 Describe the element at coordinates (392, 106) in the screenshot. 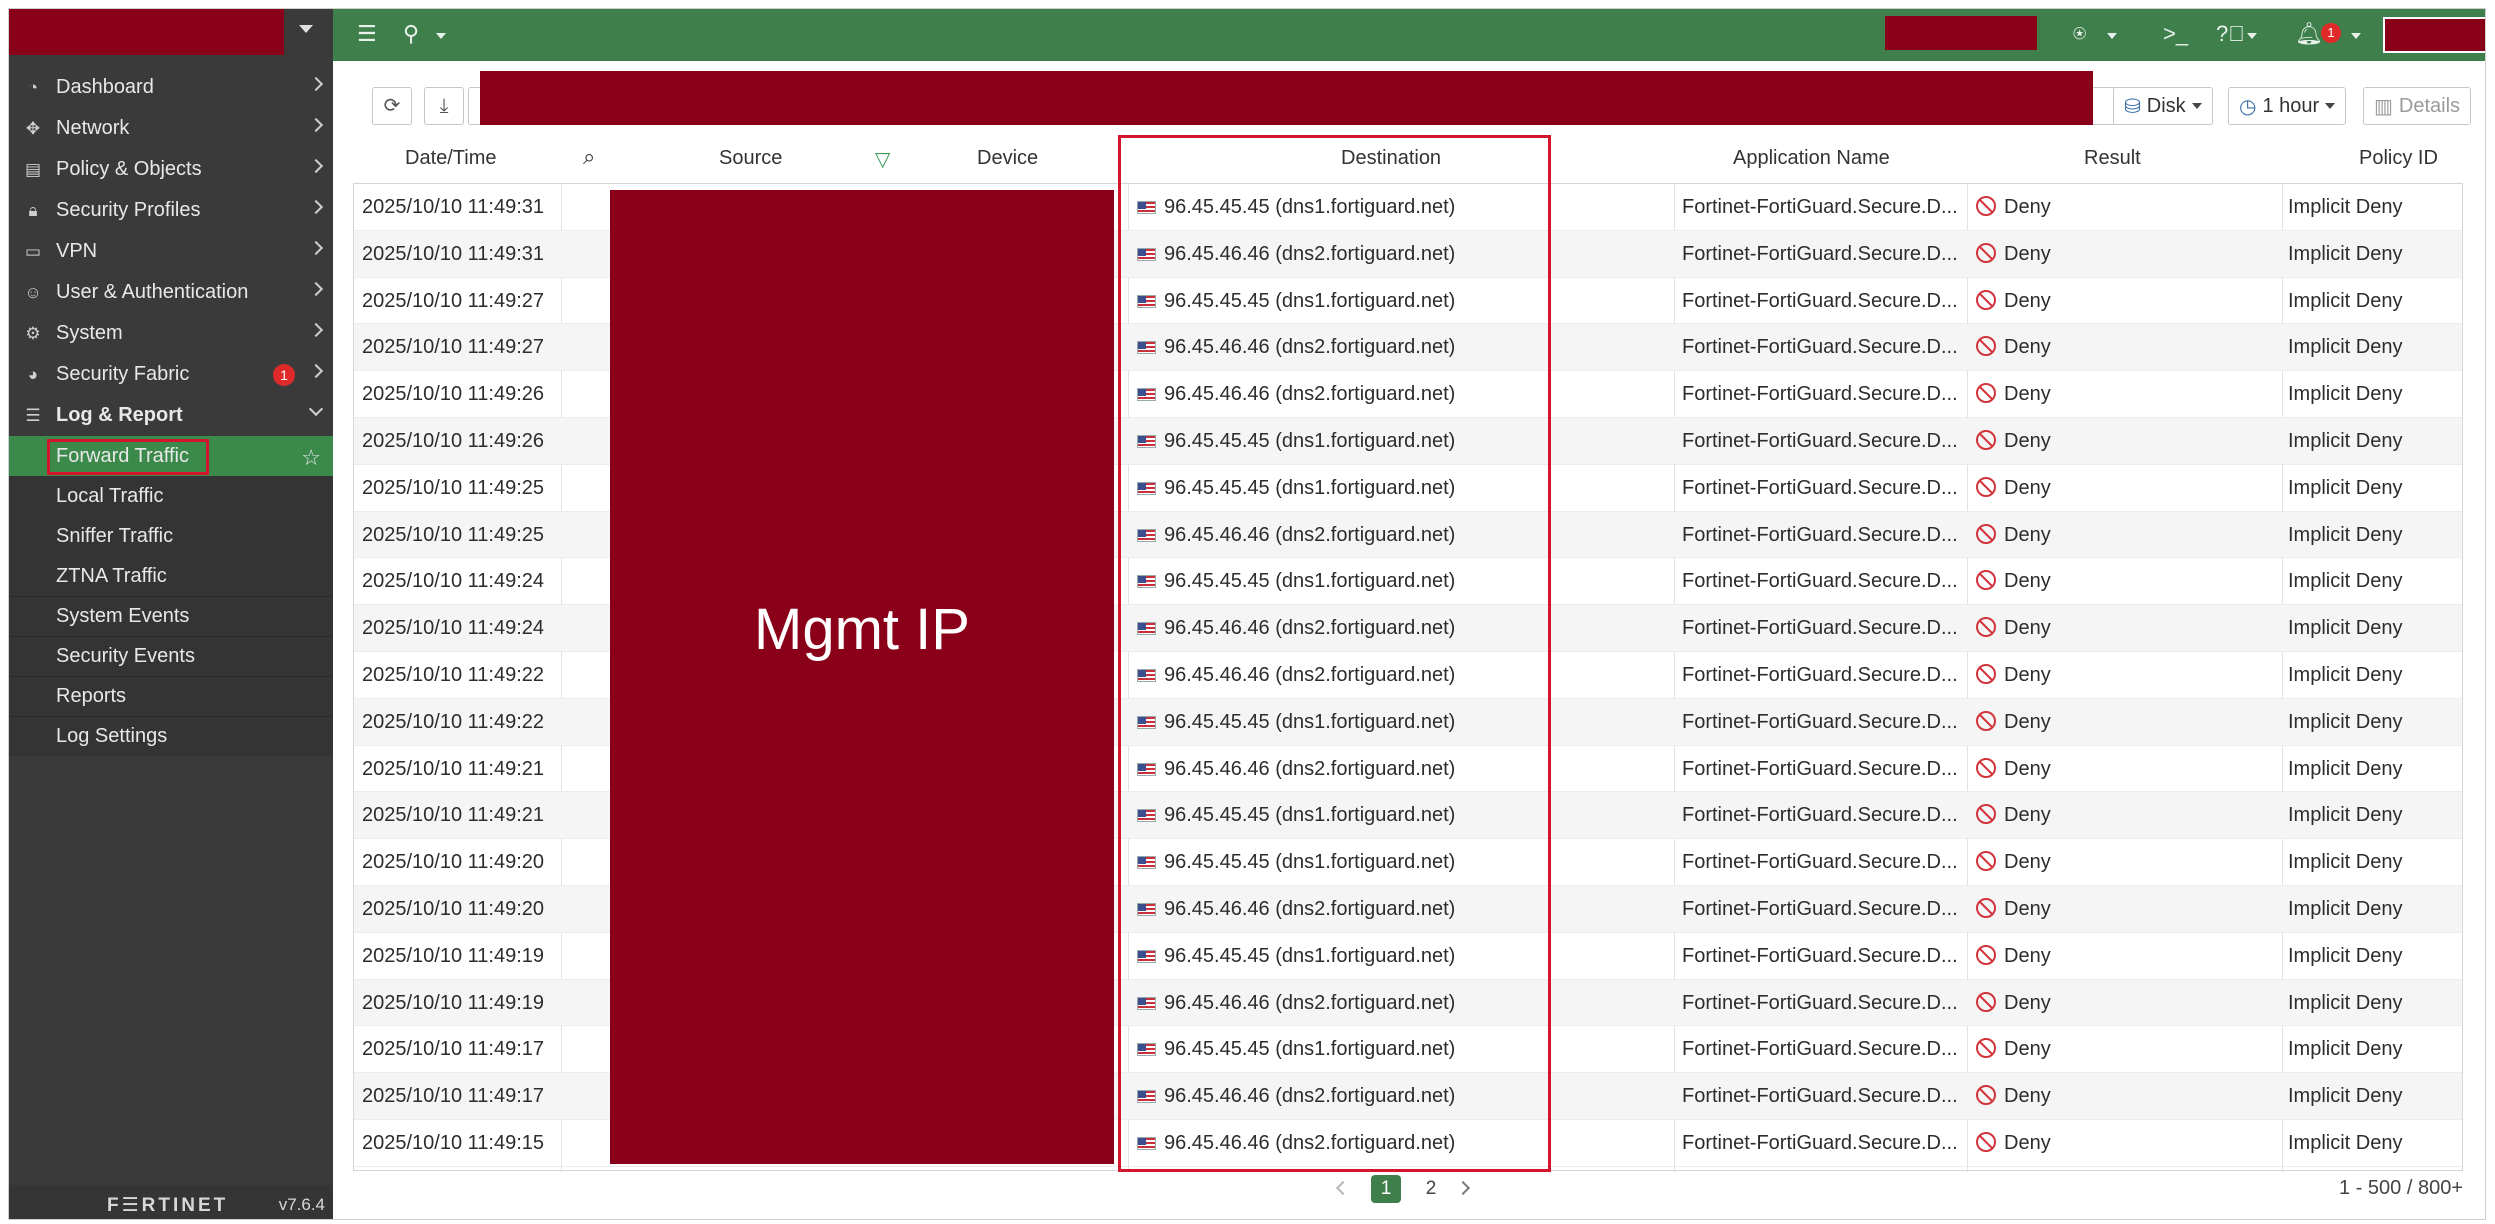

I see `refresh-button: ⟳` at that location.